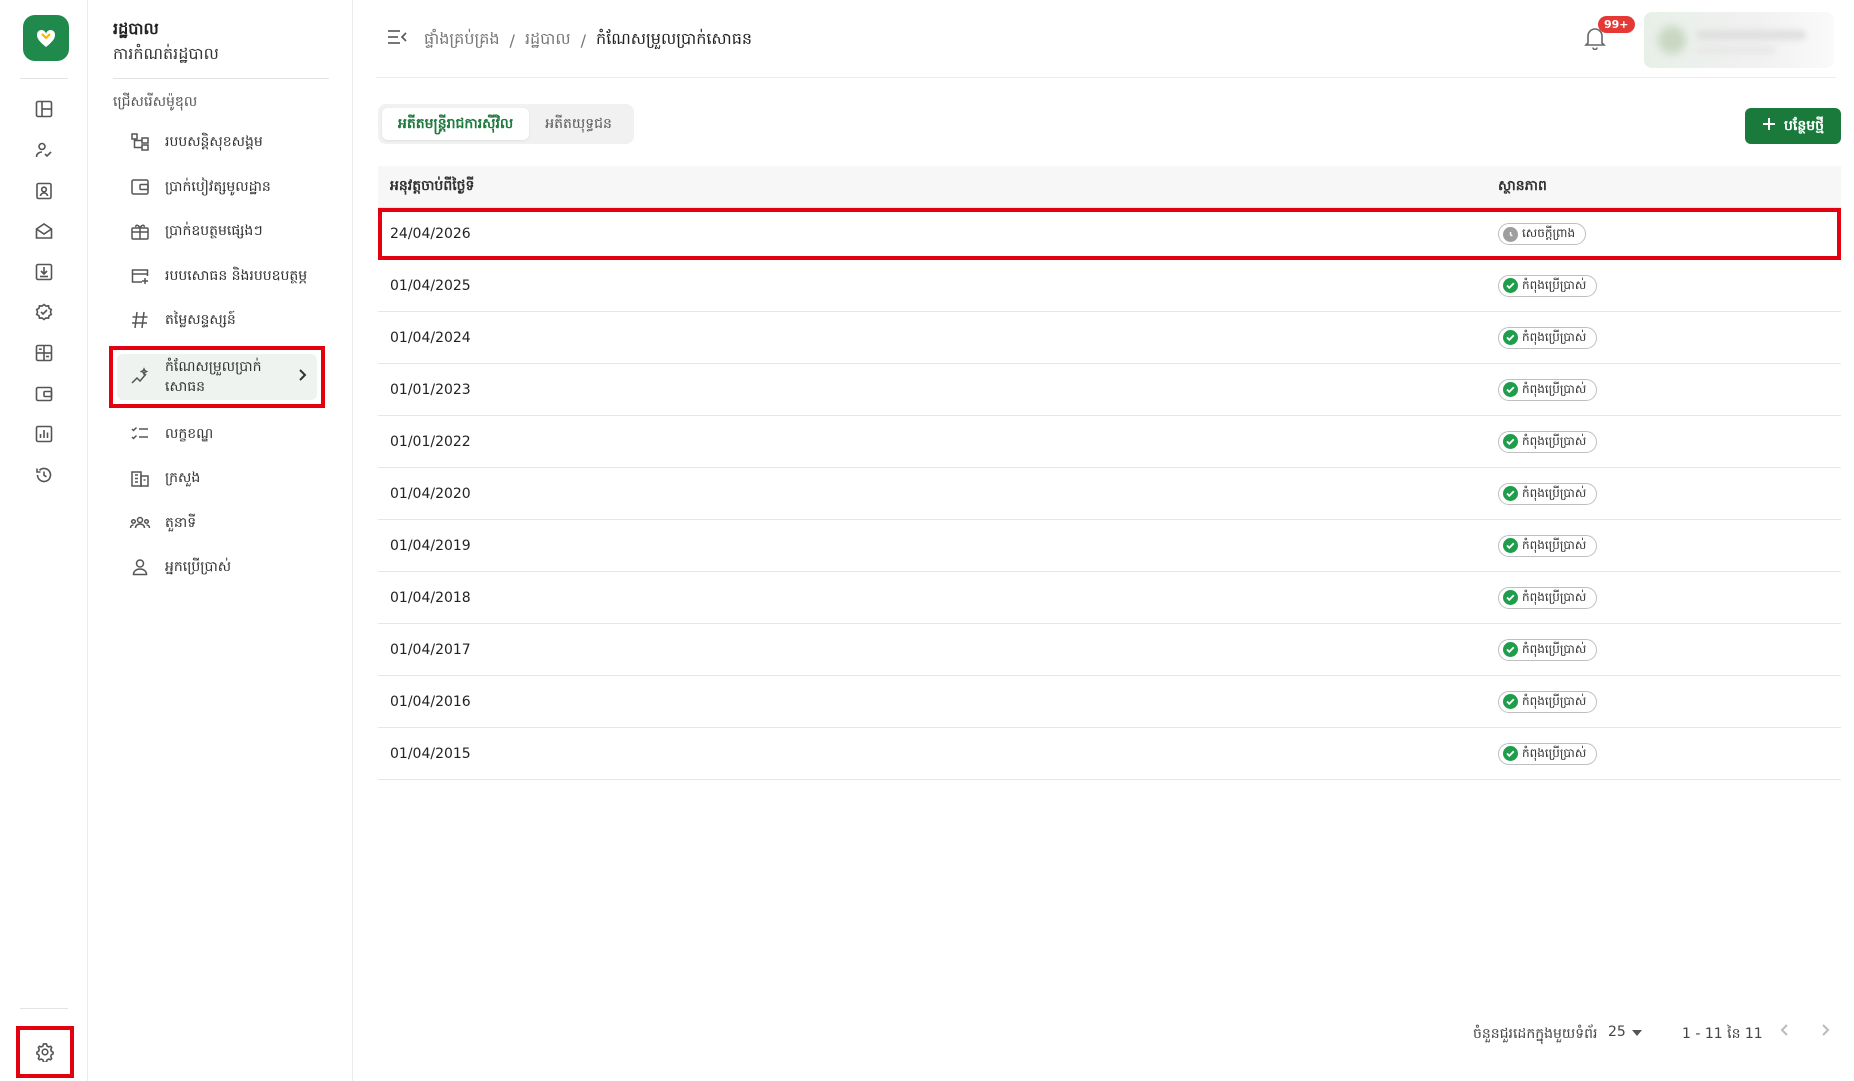 The height and width of the screenshot is (1081, 1854). I want to click on user-check-icon, so click(44, 150).